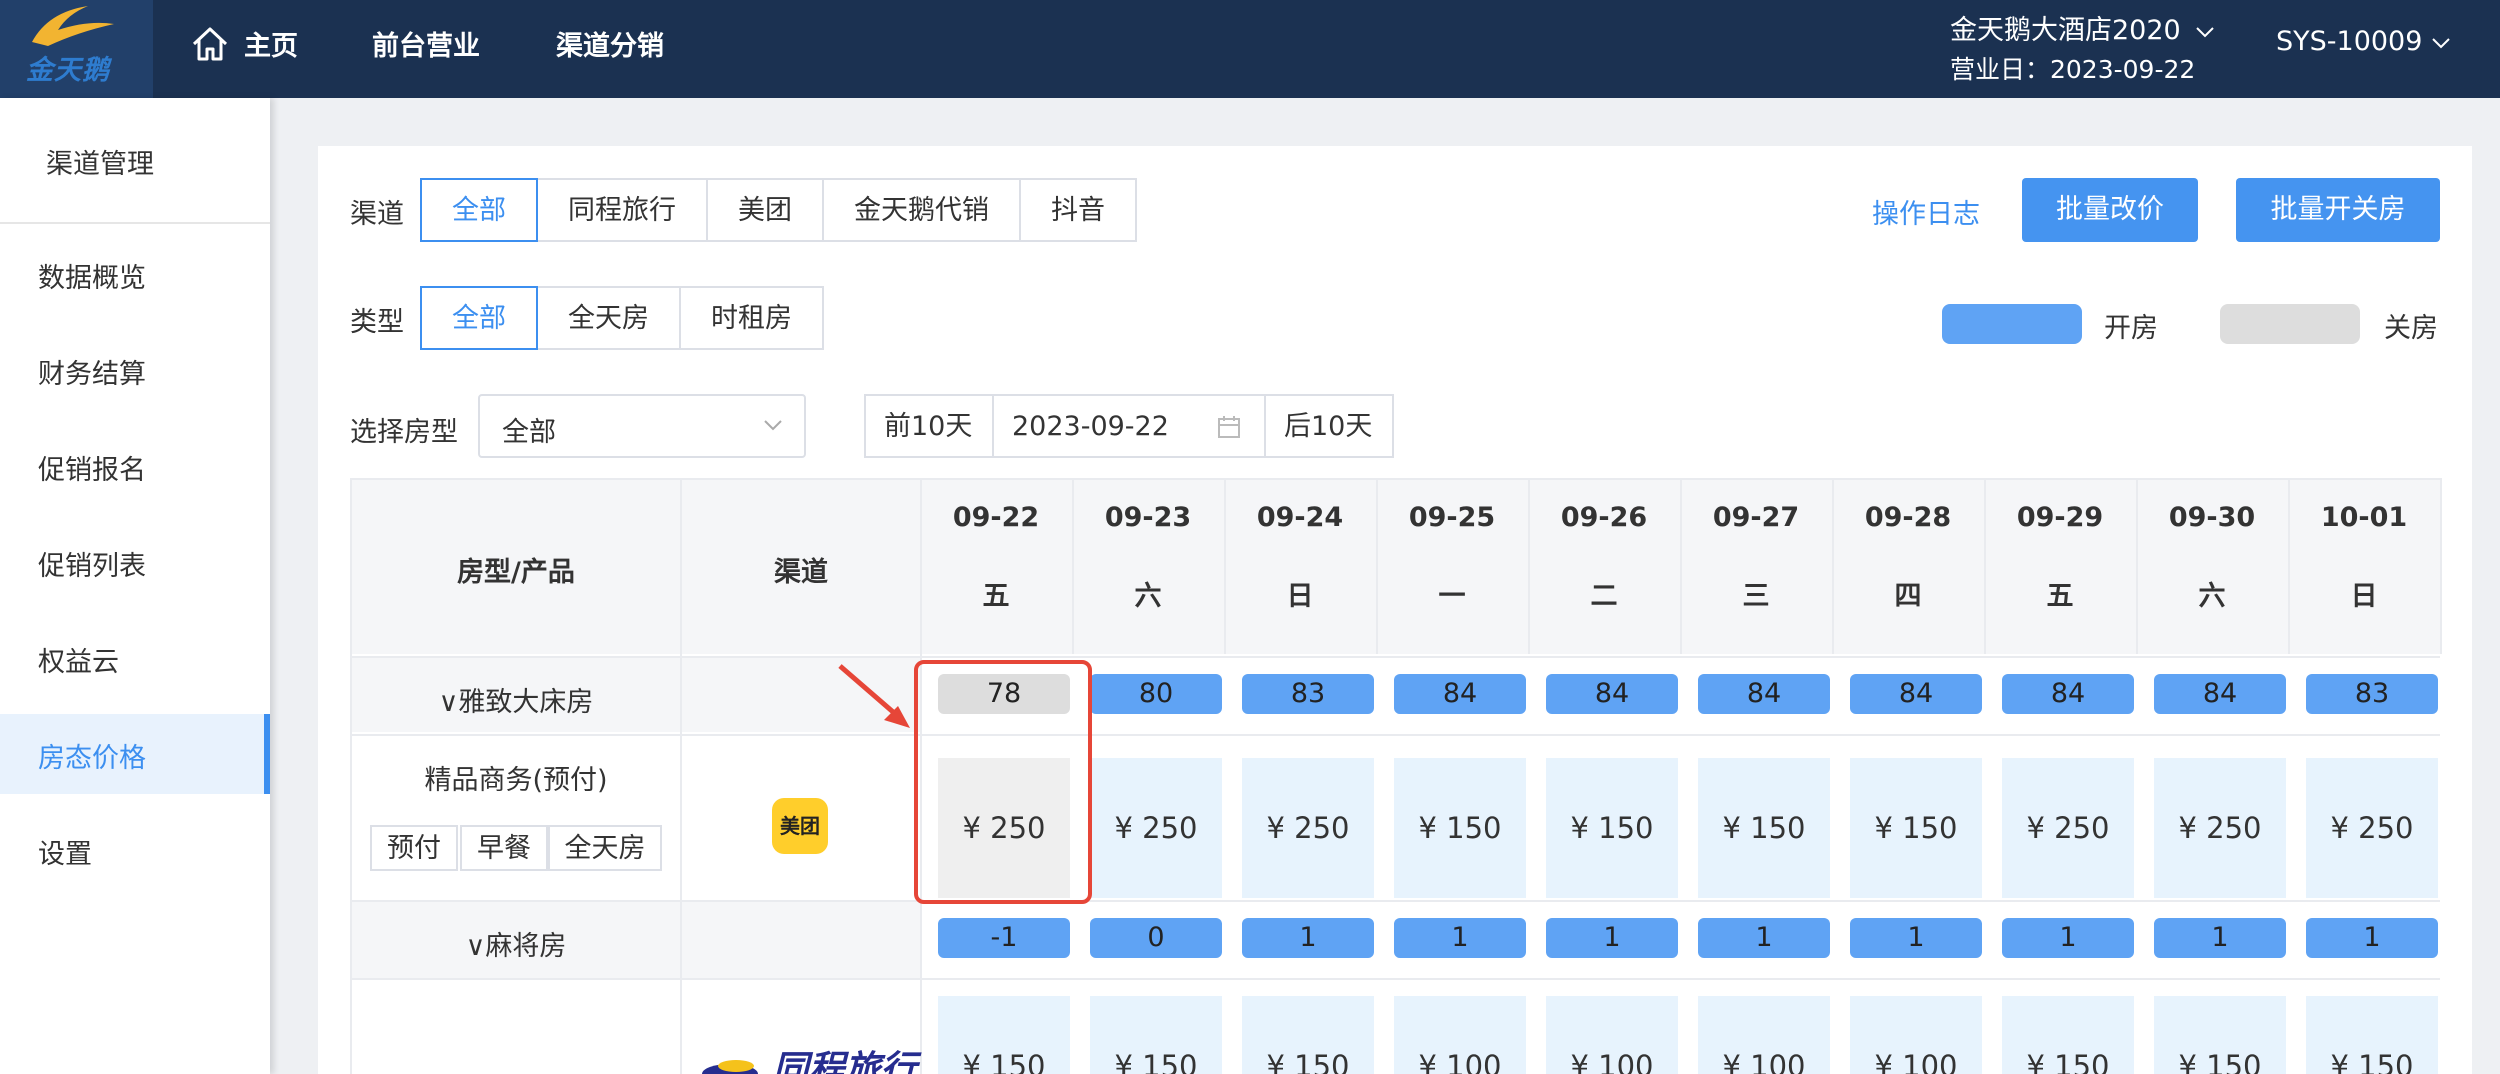 The height and width of the screenshot is (1074, 2500). I want to click on product-tag: 预付, so click(414, 848).